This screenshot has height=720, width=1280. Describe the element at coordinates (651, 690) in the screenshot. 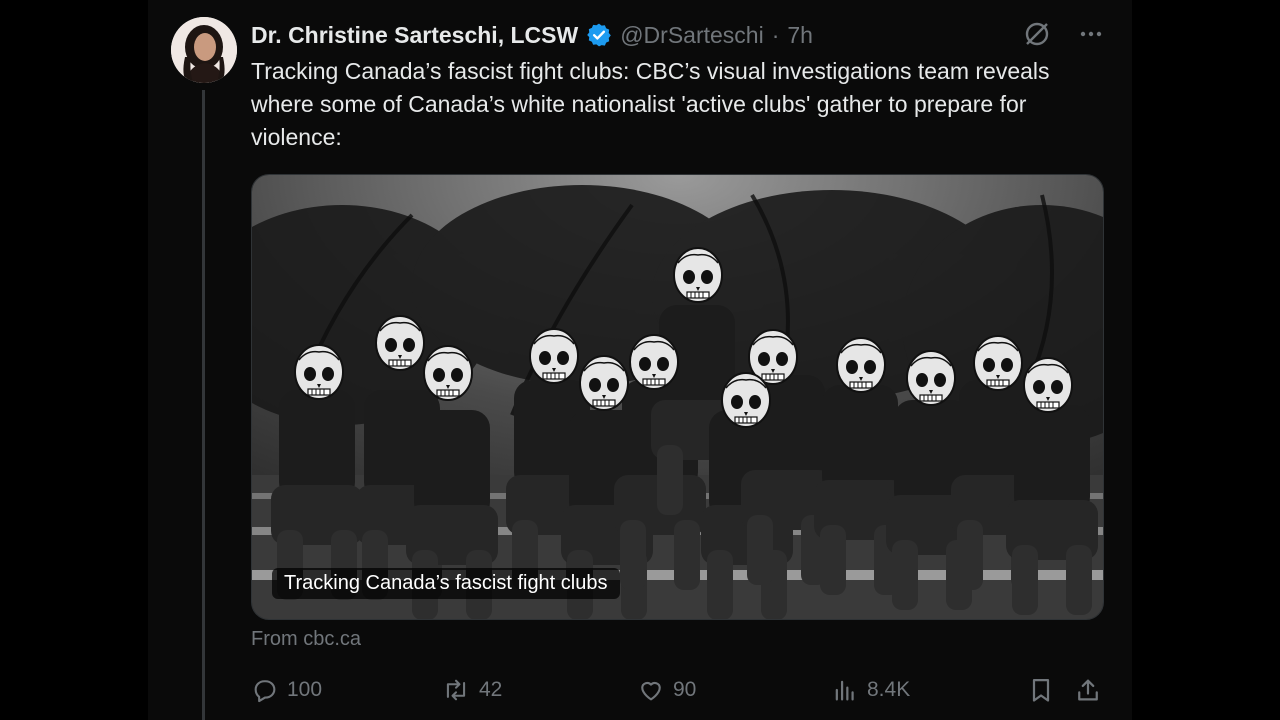

I see `like-icon` at that location.